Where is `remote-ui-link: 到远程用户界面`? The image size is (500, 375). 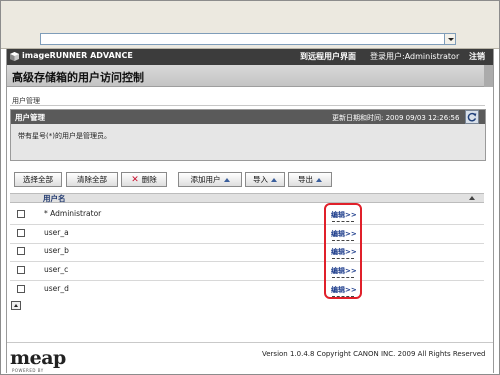 remote-ui-link: 到远程用户界面 is located at coordinates (328, 56).